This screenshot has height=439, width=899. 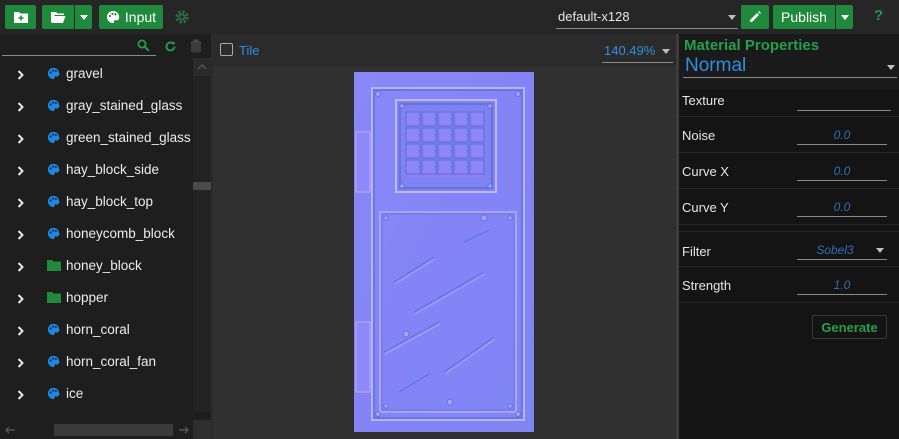 What do you see at coordinates (110, 201) in the screenshot?
I see `tree-item-label: hay_block_top` at bounding box center [110, 201].